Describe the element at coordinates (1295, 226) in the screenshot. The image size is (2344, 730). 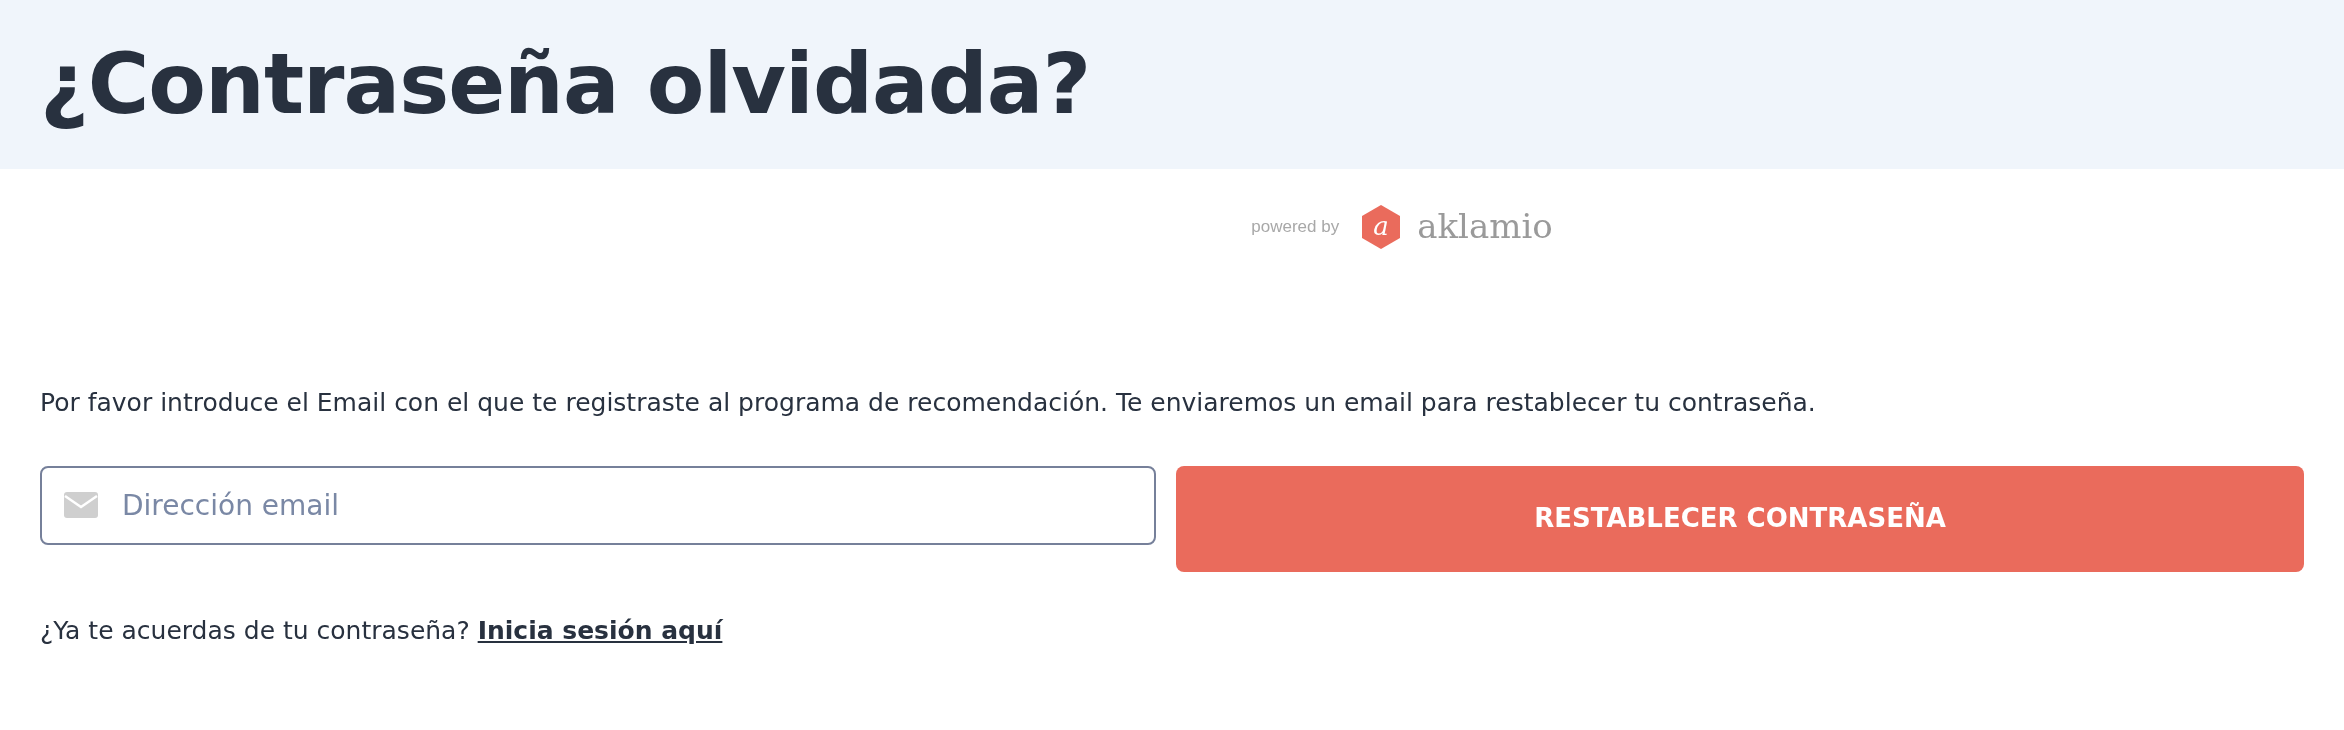
I see `powered-by-text: powered by` at that location.